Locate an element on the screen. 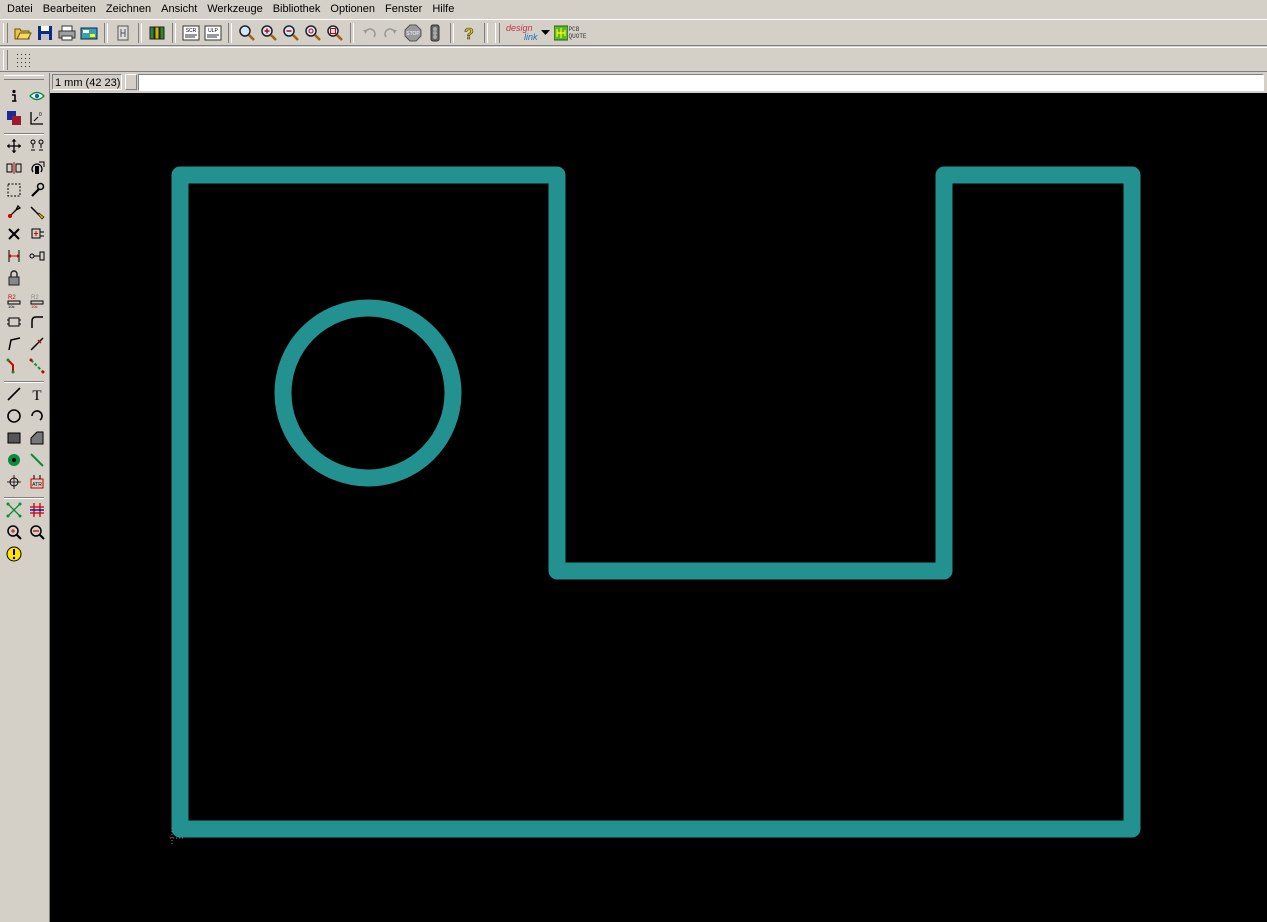 The width and height of the screenshot is (1267, 922). menu-bibliothek: Bibliothek is located at coordinates (297, 9).